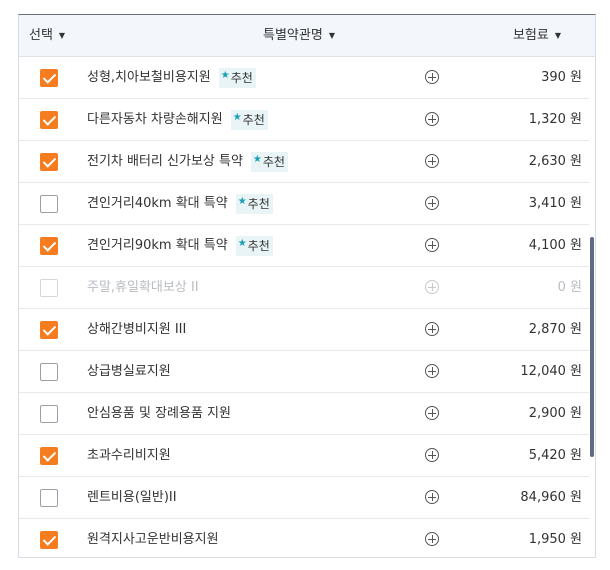 This screenshot has width=610, height=570. I want to click on coverage-name: 주말,휴일확대보상 II, so click(143, 288).